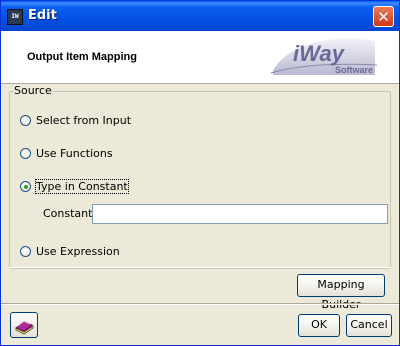 This screenshot has height=346, width=400. Describe the element at coordinates (15, 17) in the screenshot. I see `app-icon: IW` at that location.